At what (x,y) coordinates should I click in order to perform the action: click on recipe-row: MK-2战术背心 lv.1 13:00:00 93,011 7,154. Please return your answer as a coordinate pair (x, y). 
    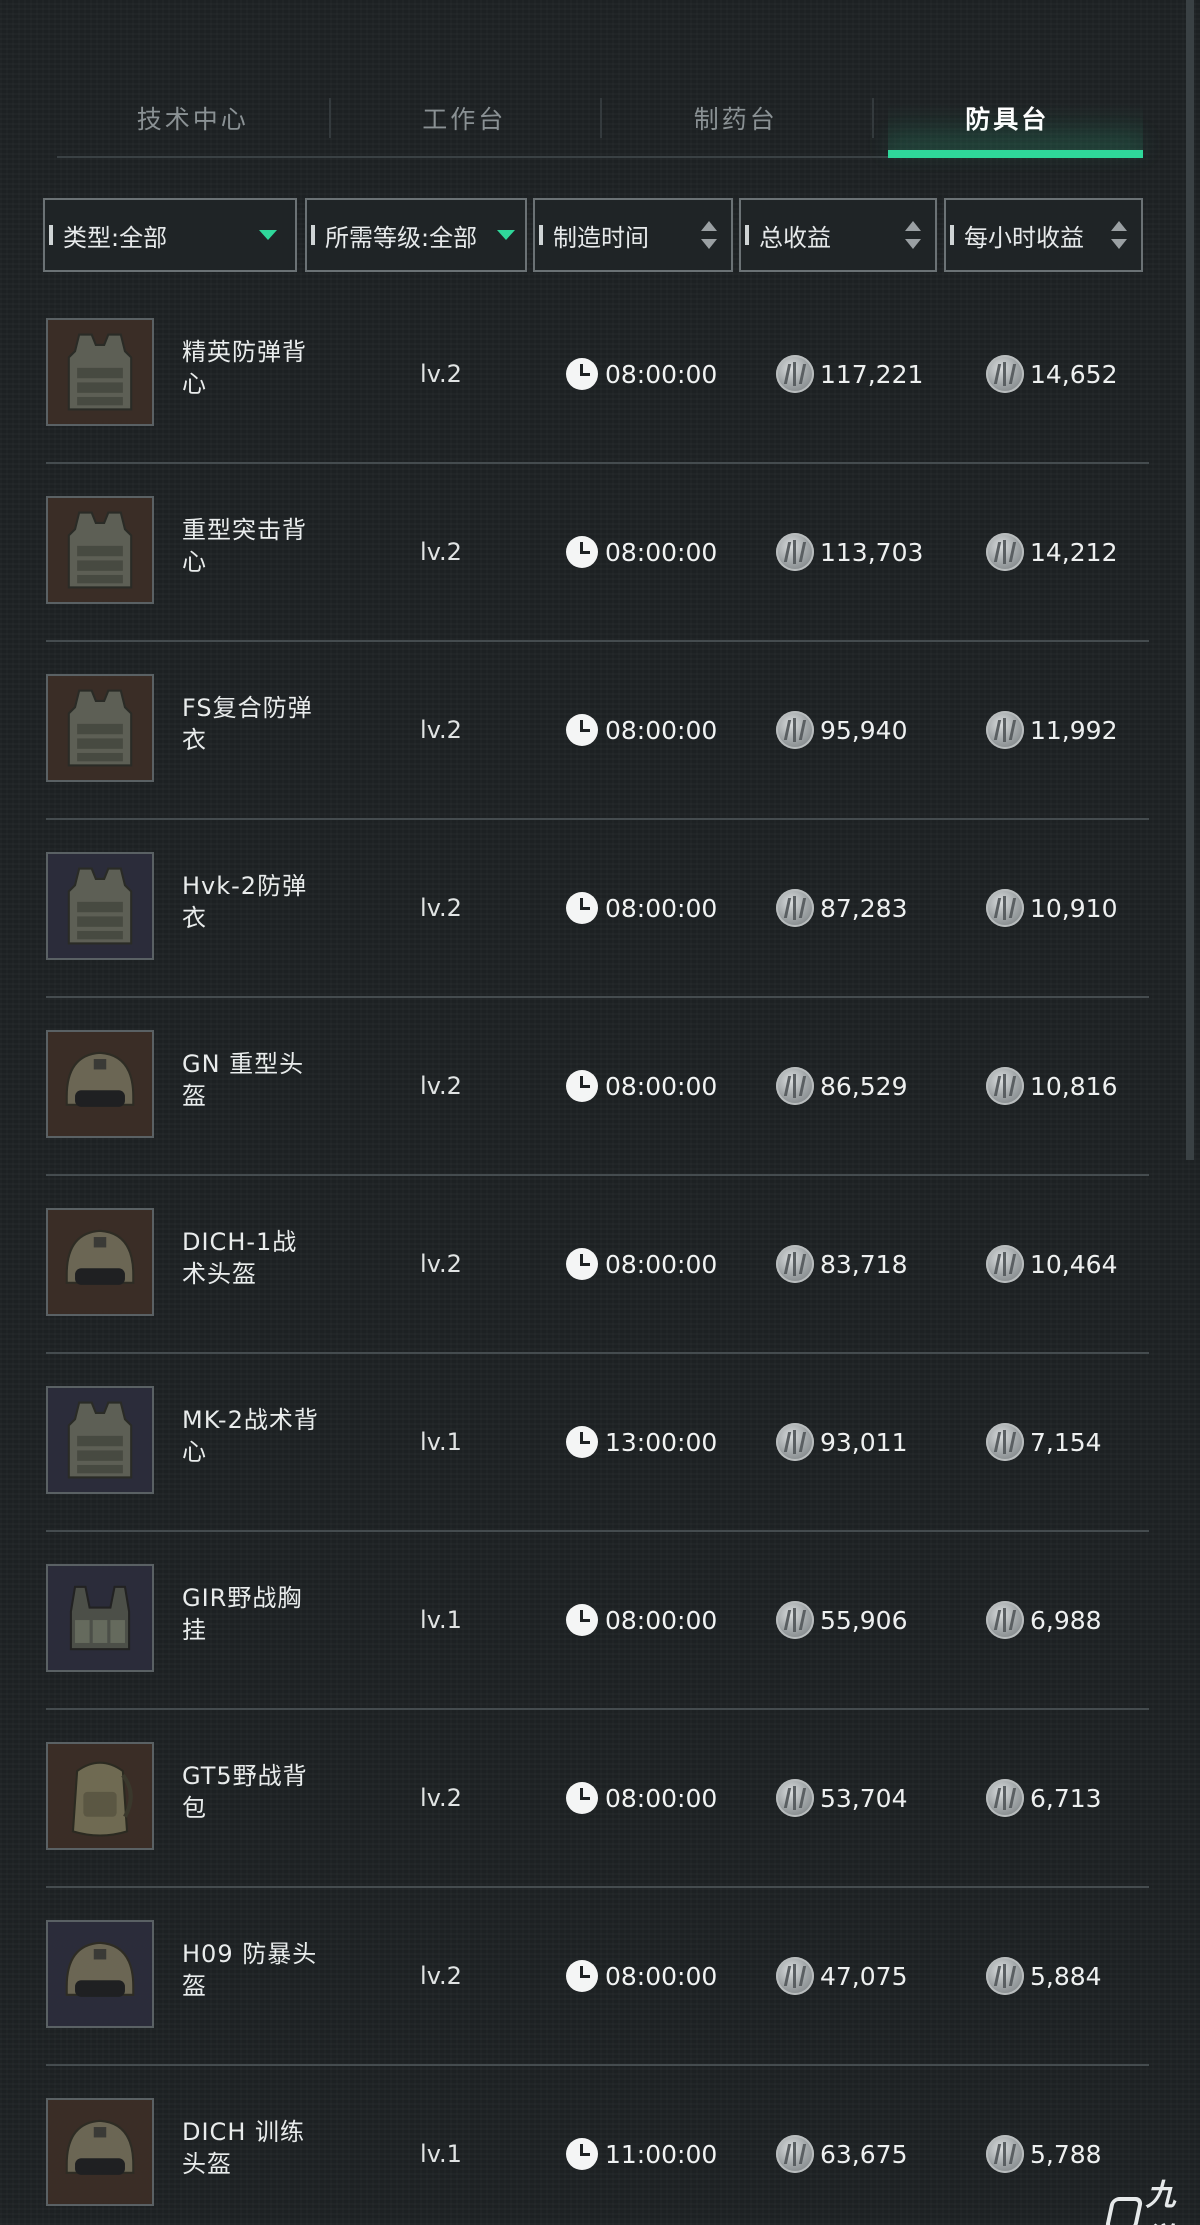
    Looking at the image, I should click on (597, 1443).